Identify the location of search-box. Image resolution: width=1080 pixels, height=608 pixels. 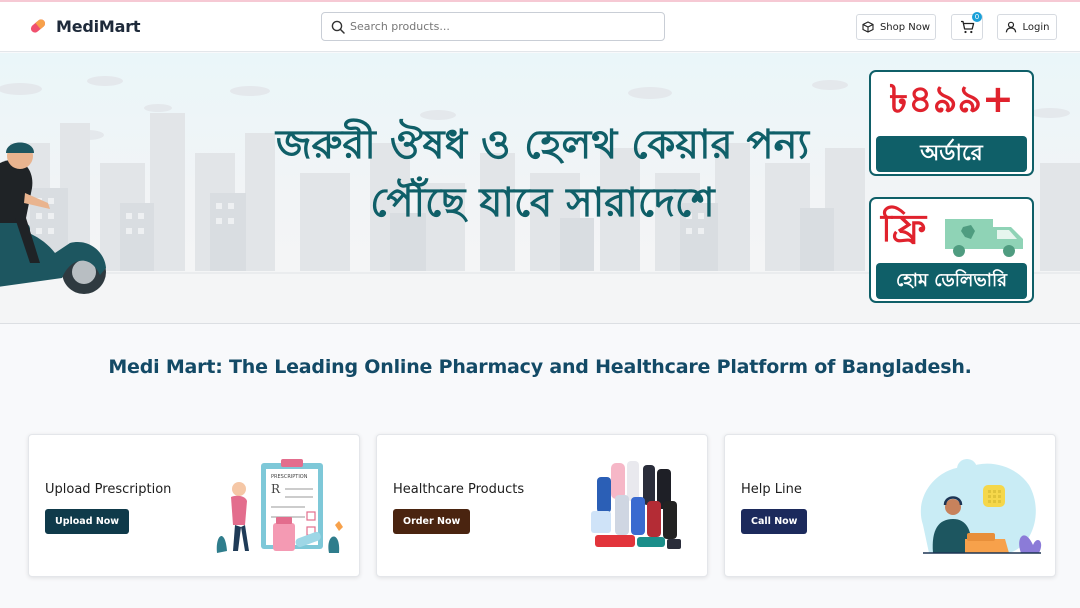
(493, 26).